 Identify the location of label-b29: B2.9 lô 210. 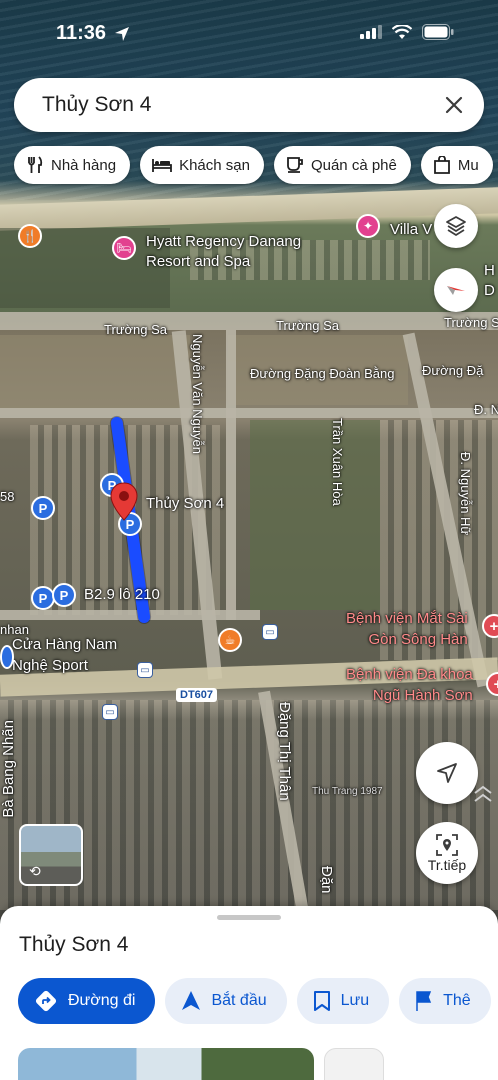
(122, 594).